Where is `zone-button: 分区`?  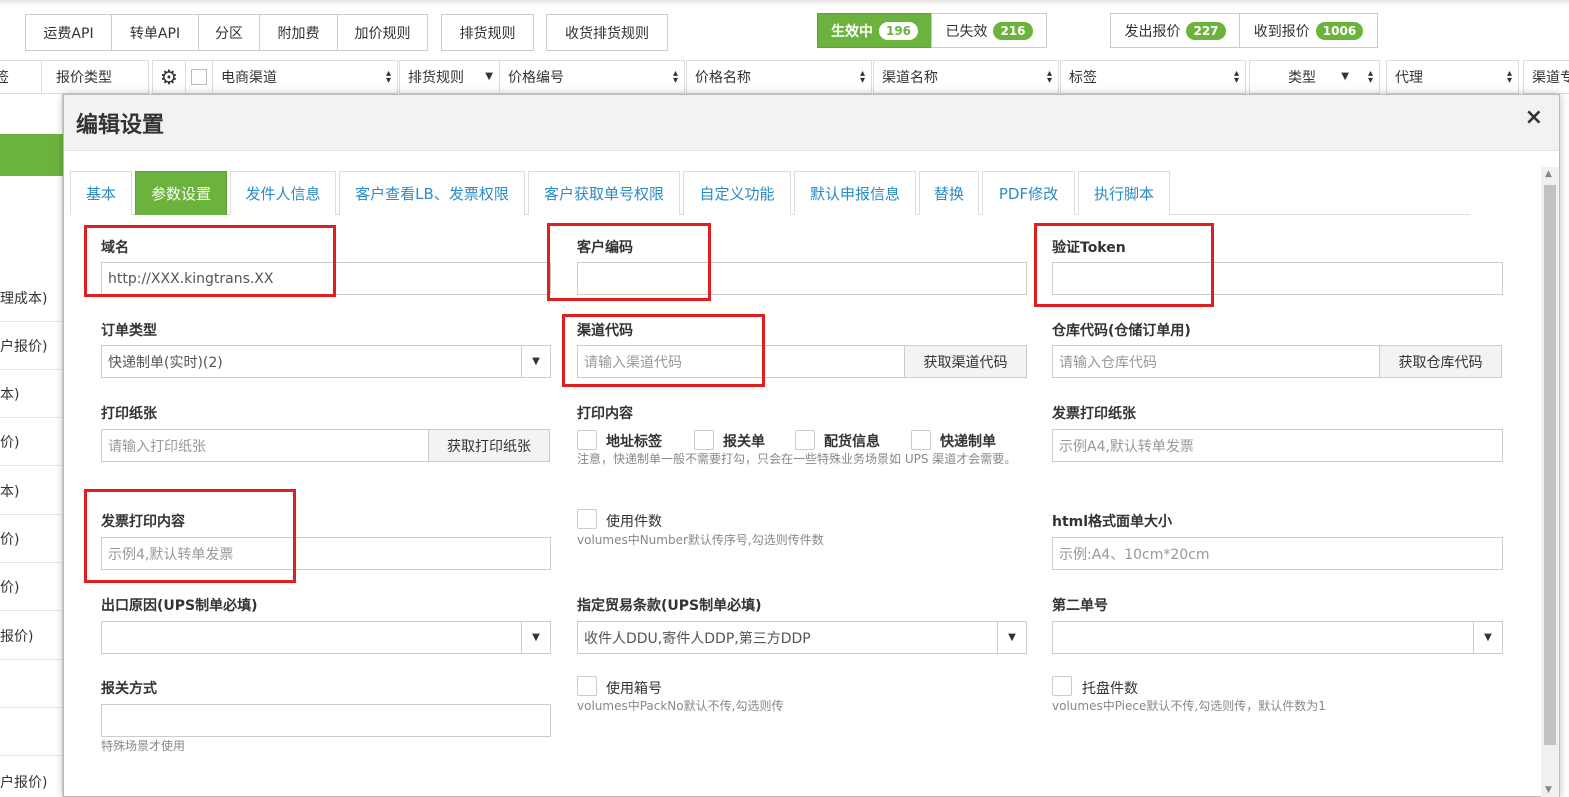
zone-button: 分区 is located at coordinates (229, 32).